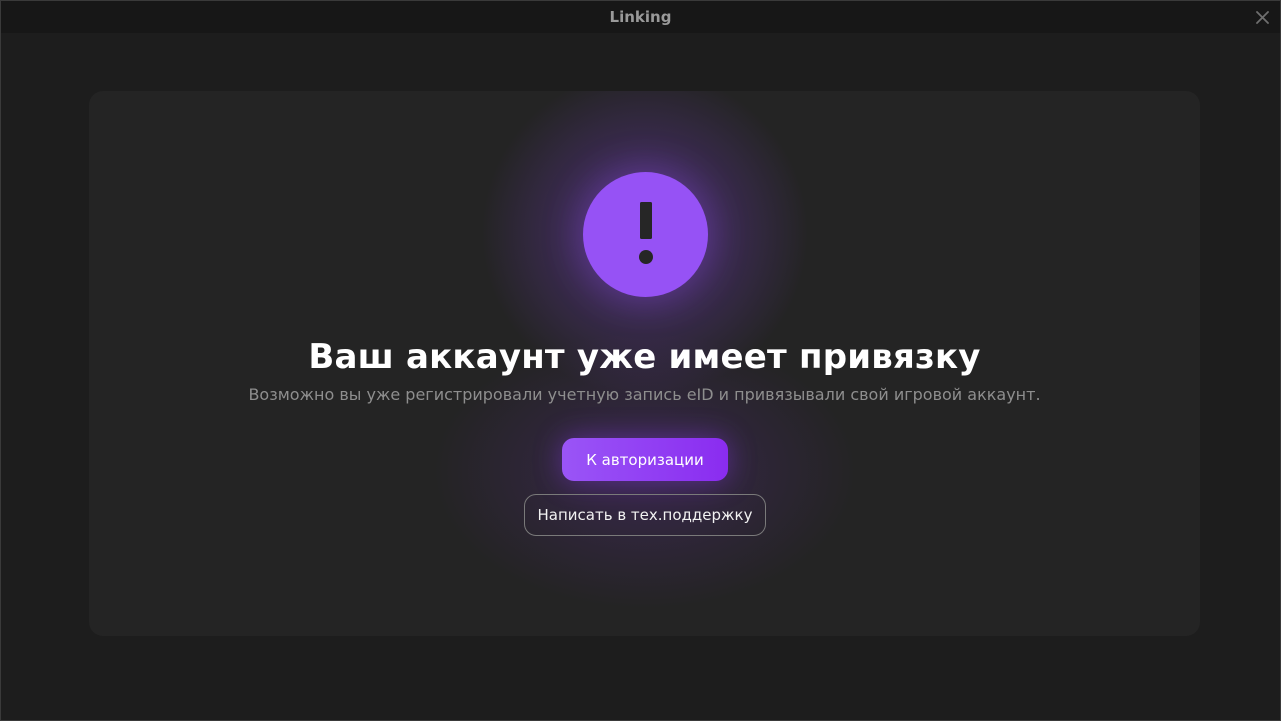  What do you see at coordinates (645, 459) in the screenshot?
I see `to-authorization-button: К авторизации` at bounding box center [645, 459].